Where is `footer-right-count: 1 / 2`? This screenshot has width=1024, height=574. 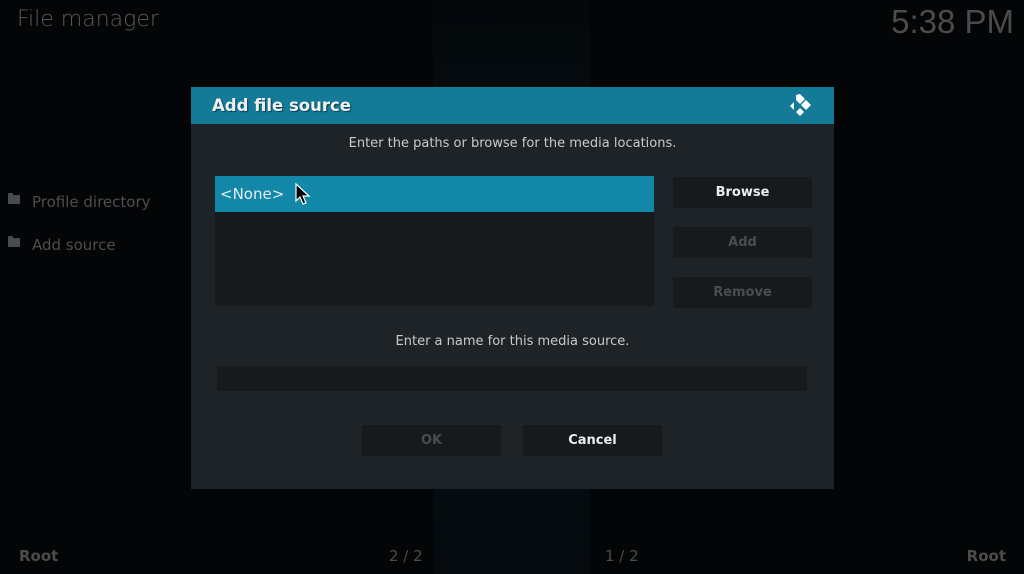
footer-right-count: 1 / 2 is located at coordinates (622, 556).